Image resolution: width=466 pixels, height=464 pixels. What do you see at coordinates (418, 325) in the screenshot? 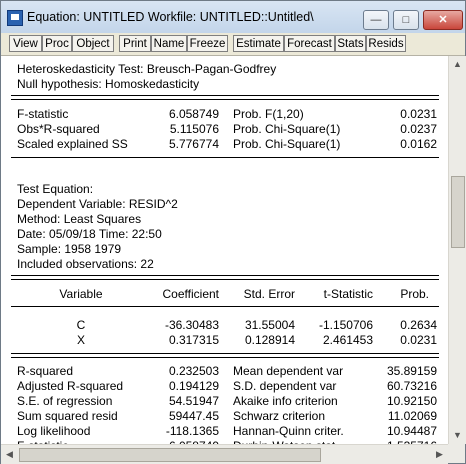
I see `table-cell-prob: 0.2634` at bounding box center [418, 325].